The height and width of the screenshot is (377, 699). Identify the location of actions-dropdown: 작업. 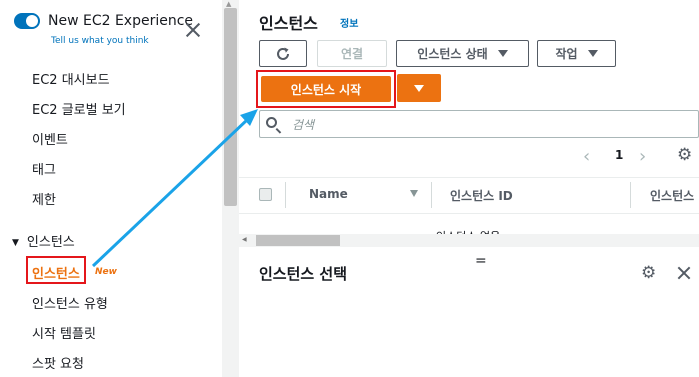
(576, 53).